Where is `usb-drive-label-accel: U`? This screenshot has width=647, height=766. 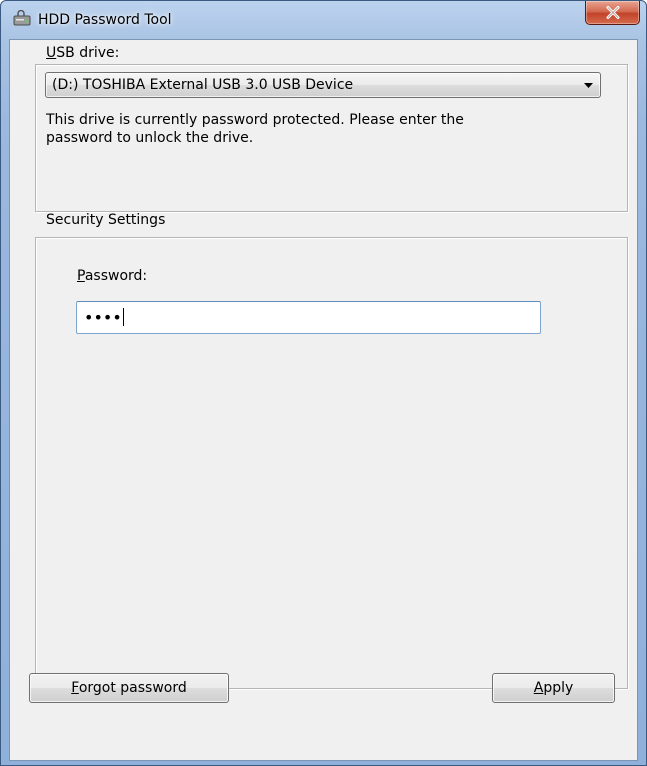
usb-drive-label-accel: U is located at coordinates (51, 53).